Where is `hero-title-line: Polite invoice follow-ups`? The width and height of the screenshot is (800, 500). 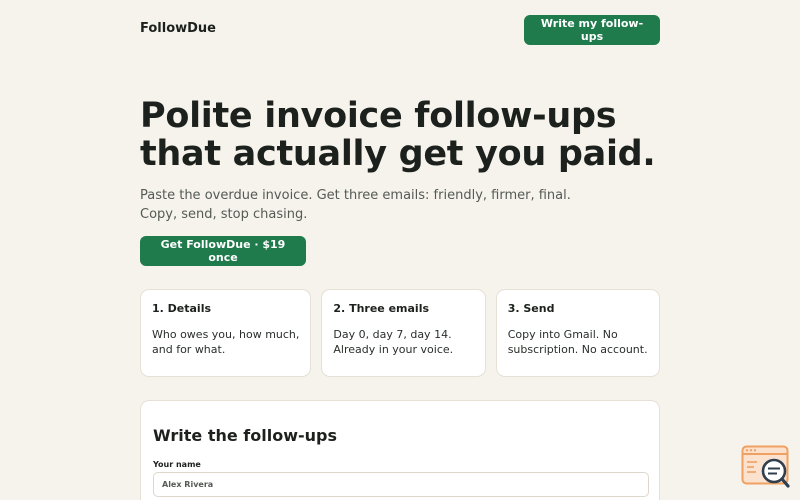 hero-title-line: Polite invoice follow-ups is located at coordinates (378, 116).